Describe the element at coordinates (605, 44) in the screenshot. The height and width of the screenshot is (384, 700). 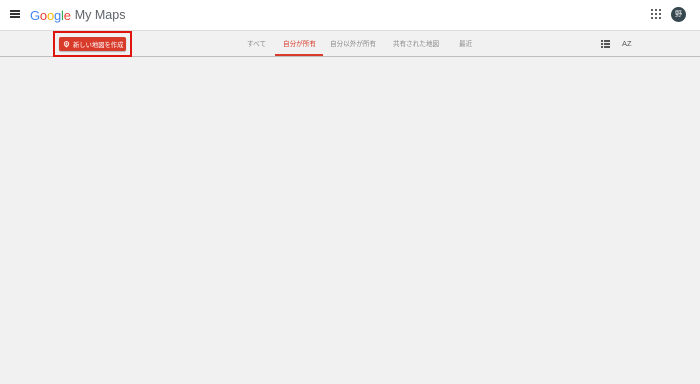
I see `list-view-icon` at that location.